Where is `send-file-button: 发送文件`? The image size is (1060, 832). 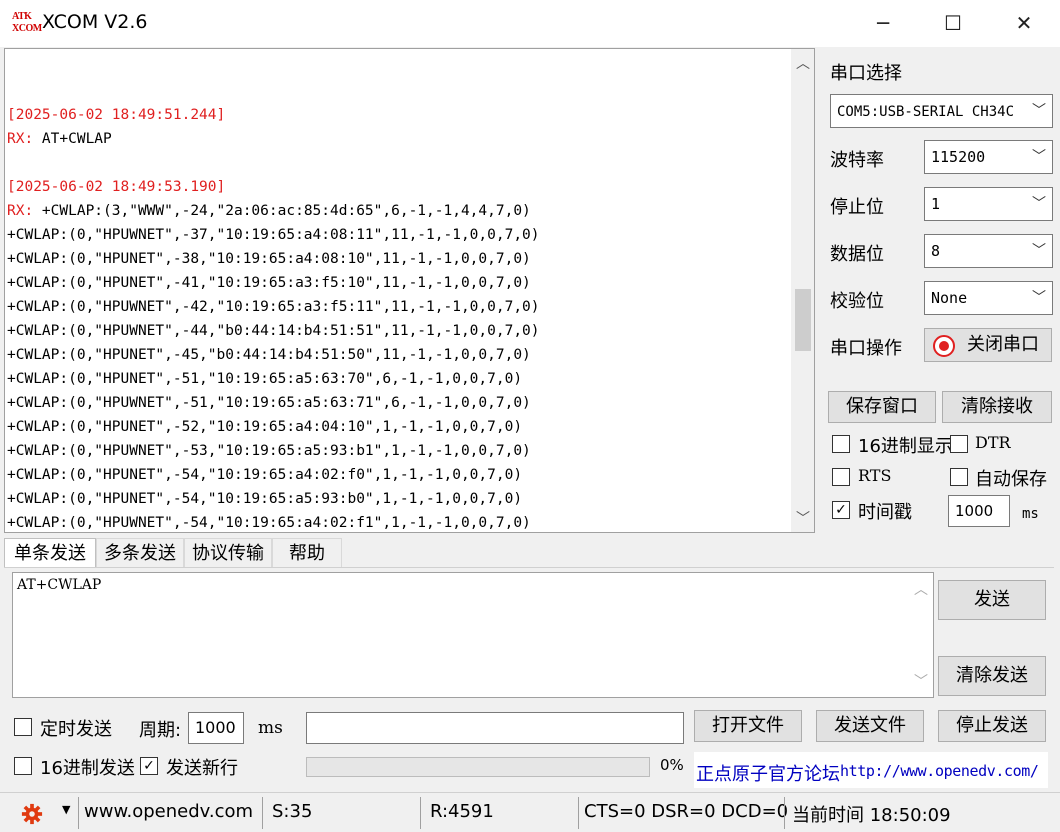 send-file-button: 发送文件 is located at coordinates (870, 726).